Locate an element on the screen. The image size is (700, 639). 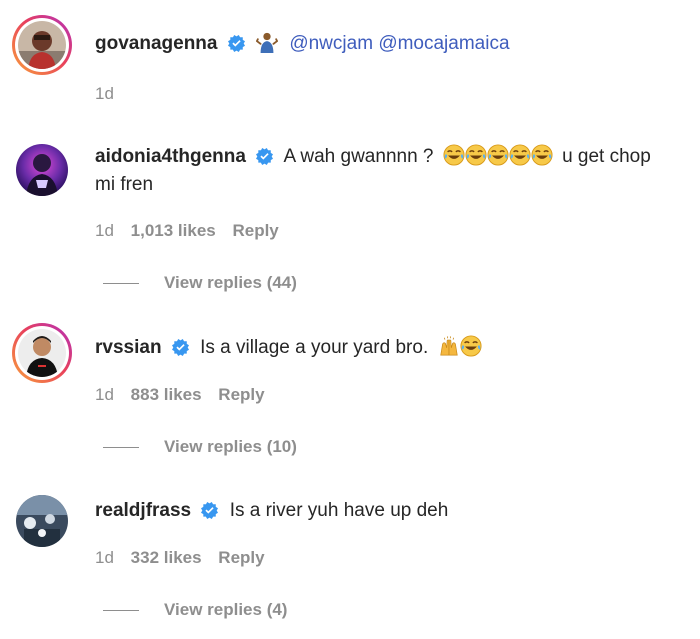
view-replies-label: View replies (44) is located at coordinates (230, 282).